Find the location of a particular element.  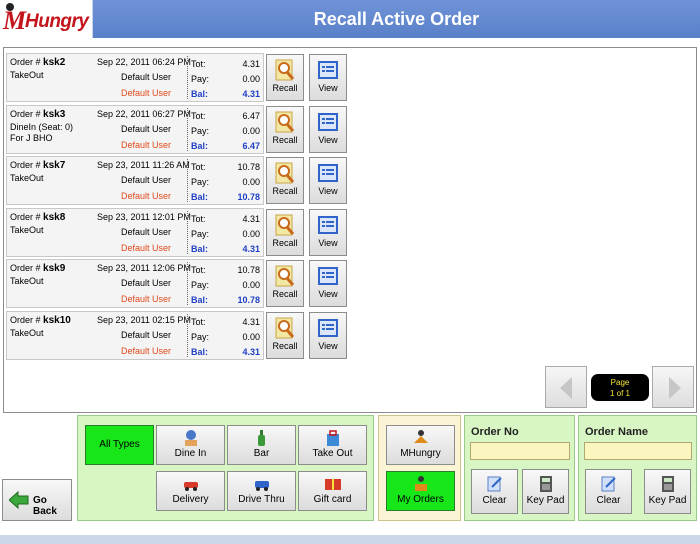

order-no-input is located at coordinates (520, 451).